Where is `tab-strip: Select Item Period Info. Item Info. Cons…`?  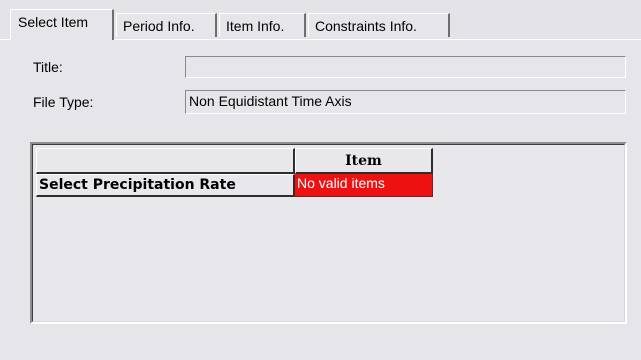
tab-strip: Select Item Period Info. Item Info. Cons… is located at coordinates (320, 20).